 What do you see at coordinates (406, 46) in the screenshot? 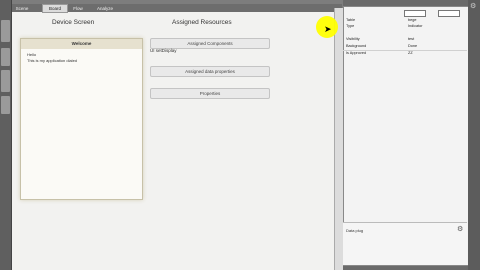
I see `prop-row: Background Done` at bounding box center [406, 46].